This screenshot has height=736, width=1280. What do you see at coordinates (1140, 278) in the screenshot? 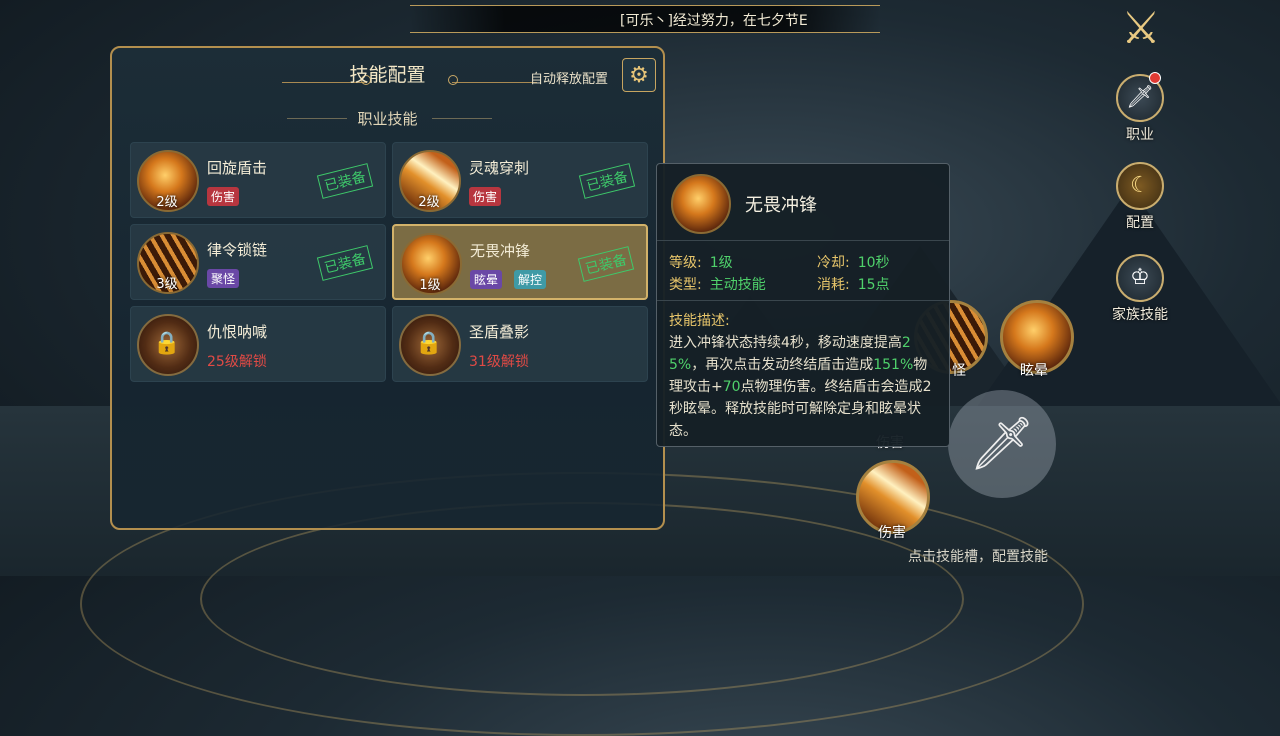
I see `crest-icon: ♔` at bounding box center [1140, 278].